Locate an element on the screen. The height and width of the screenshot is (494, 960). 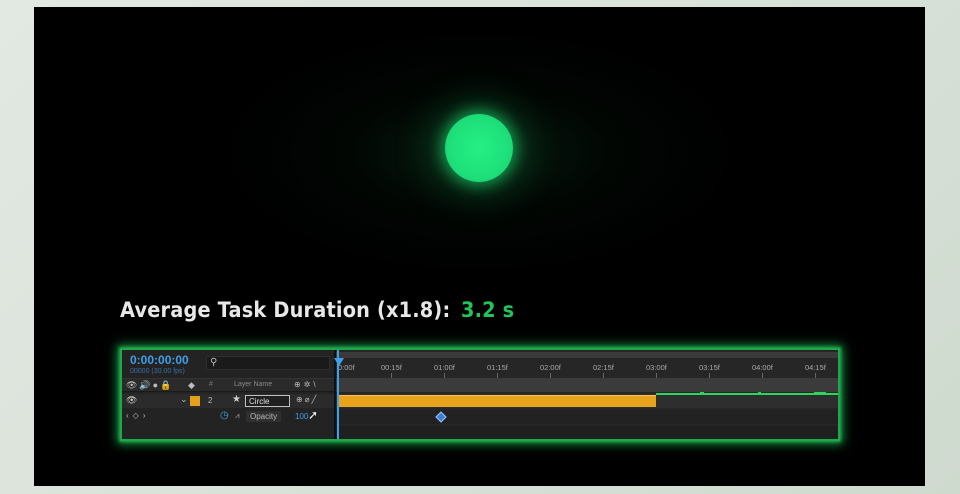
layer-label-color is located at coordinates (195, 401).